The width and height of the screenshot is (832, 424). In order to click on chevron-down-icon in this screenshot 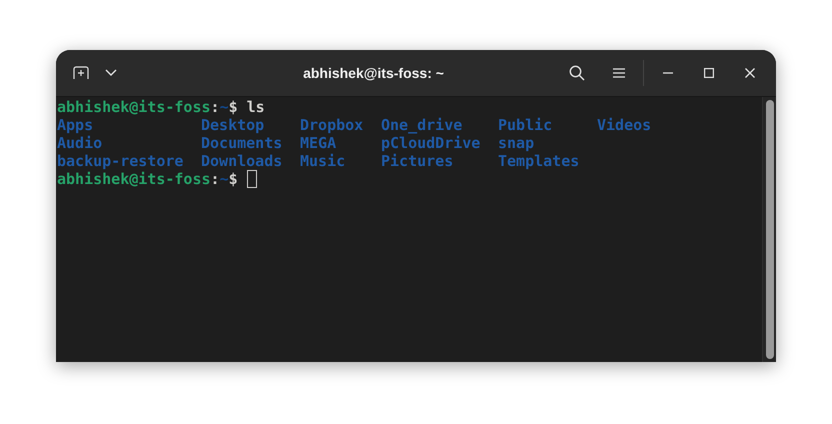, I will do `click(111, 73)`.